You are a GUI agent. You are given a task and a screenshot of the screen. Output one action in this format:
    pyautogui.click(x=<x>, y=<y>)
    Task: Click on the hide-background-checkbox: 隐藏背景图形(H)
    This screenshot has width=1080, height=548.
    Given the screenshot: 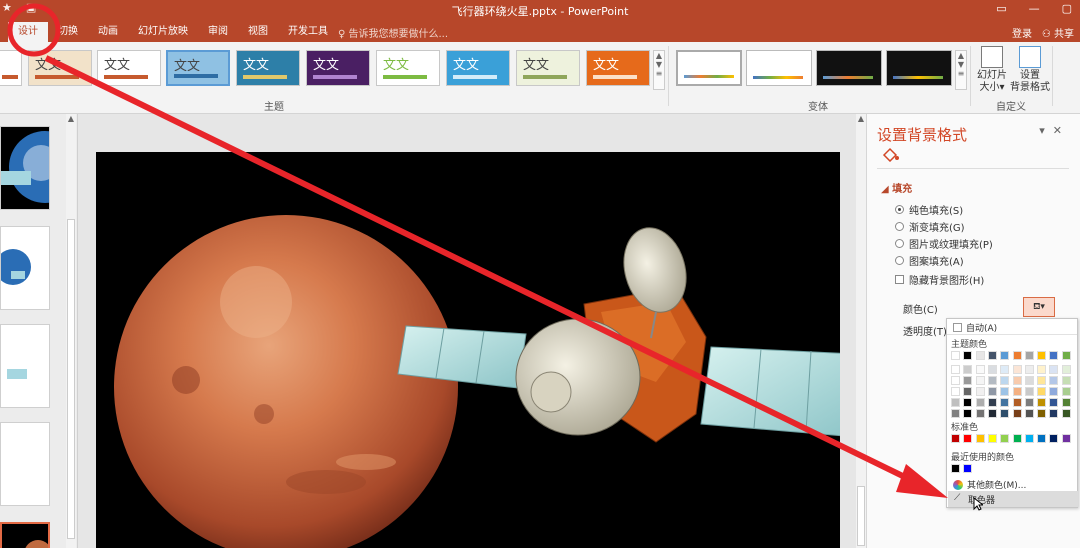 What is the action you would take?
    pyautogui.click(x=939, y=279)
    